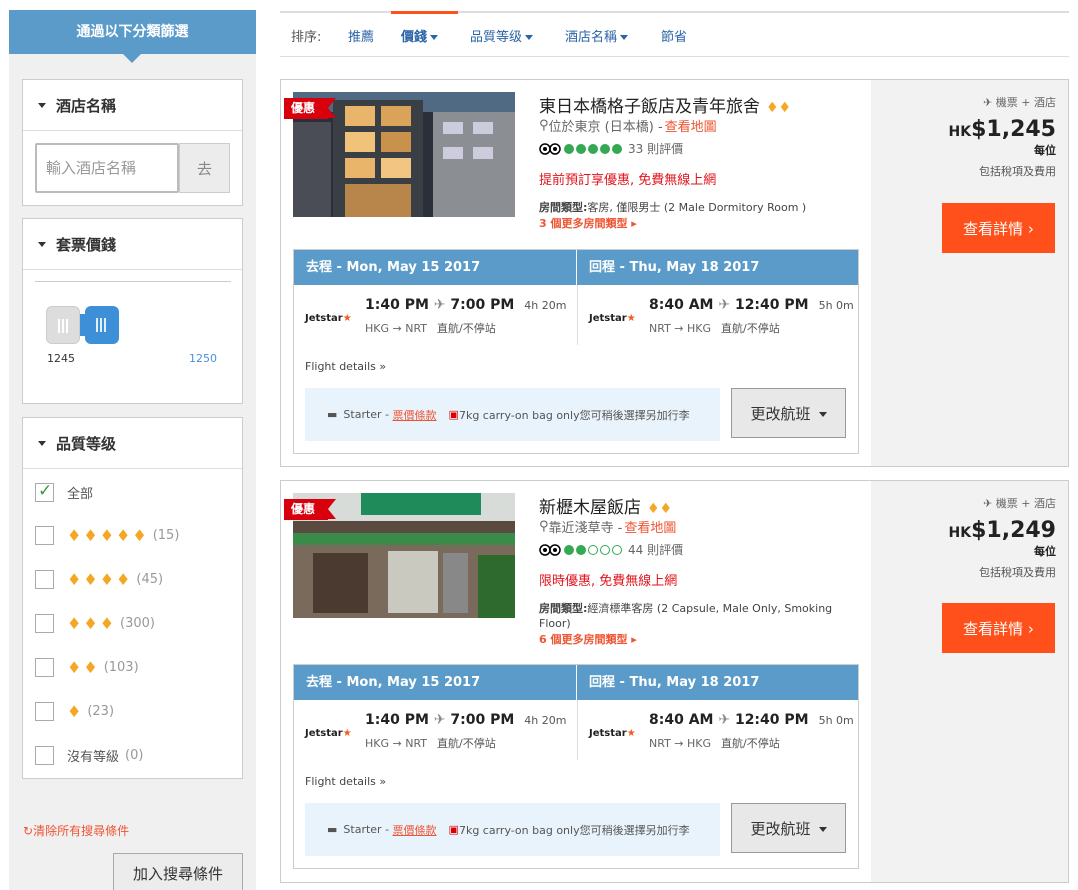 This screenshot has width=1078, height=890. I want to click on quality-option-3: ♦♦♦ (300), so click(95, 623).